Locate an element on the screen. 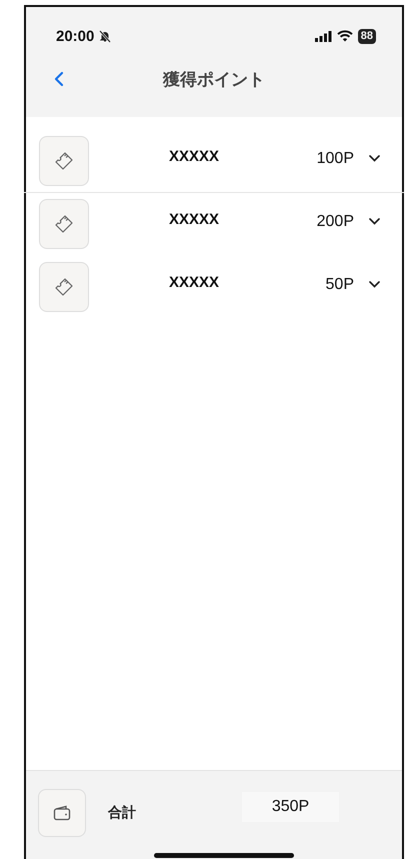 This screenshot has height=859, width=420. wallet-icon is located at coordinates (62, 813).